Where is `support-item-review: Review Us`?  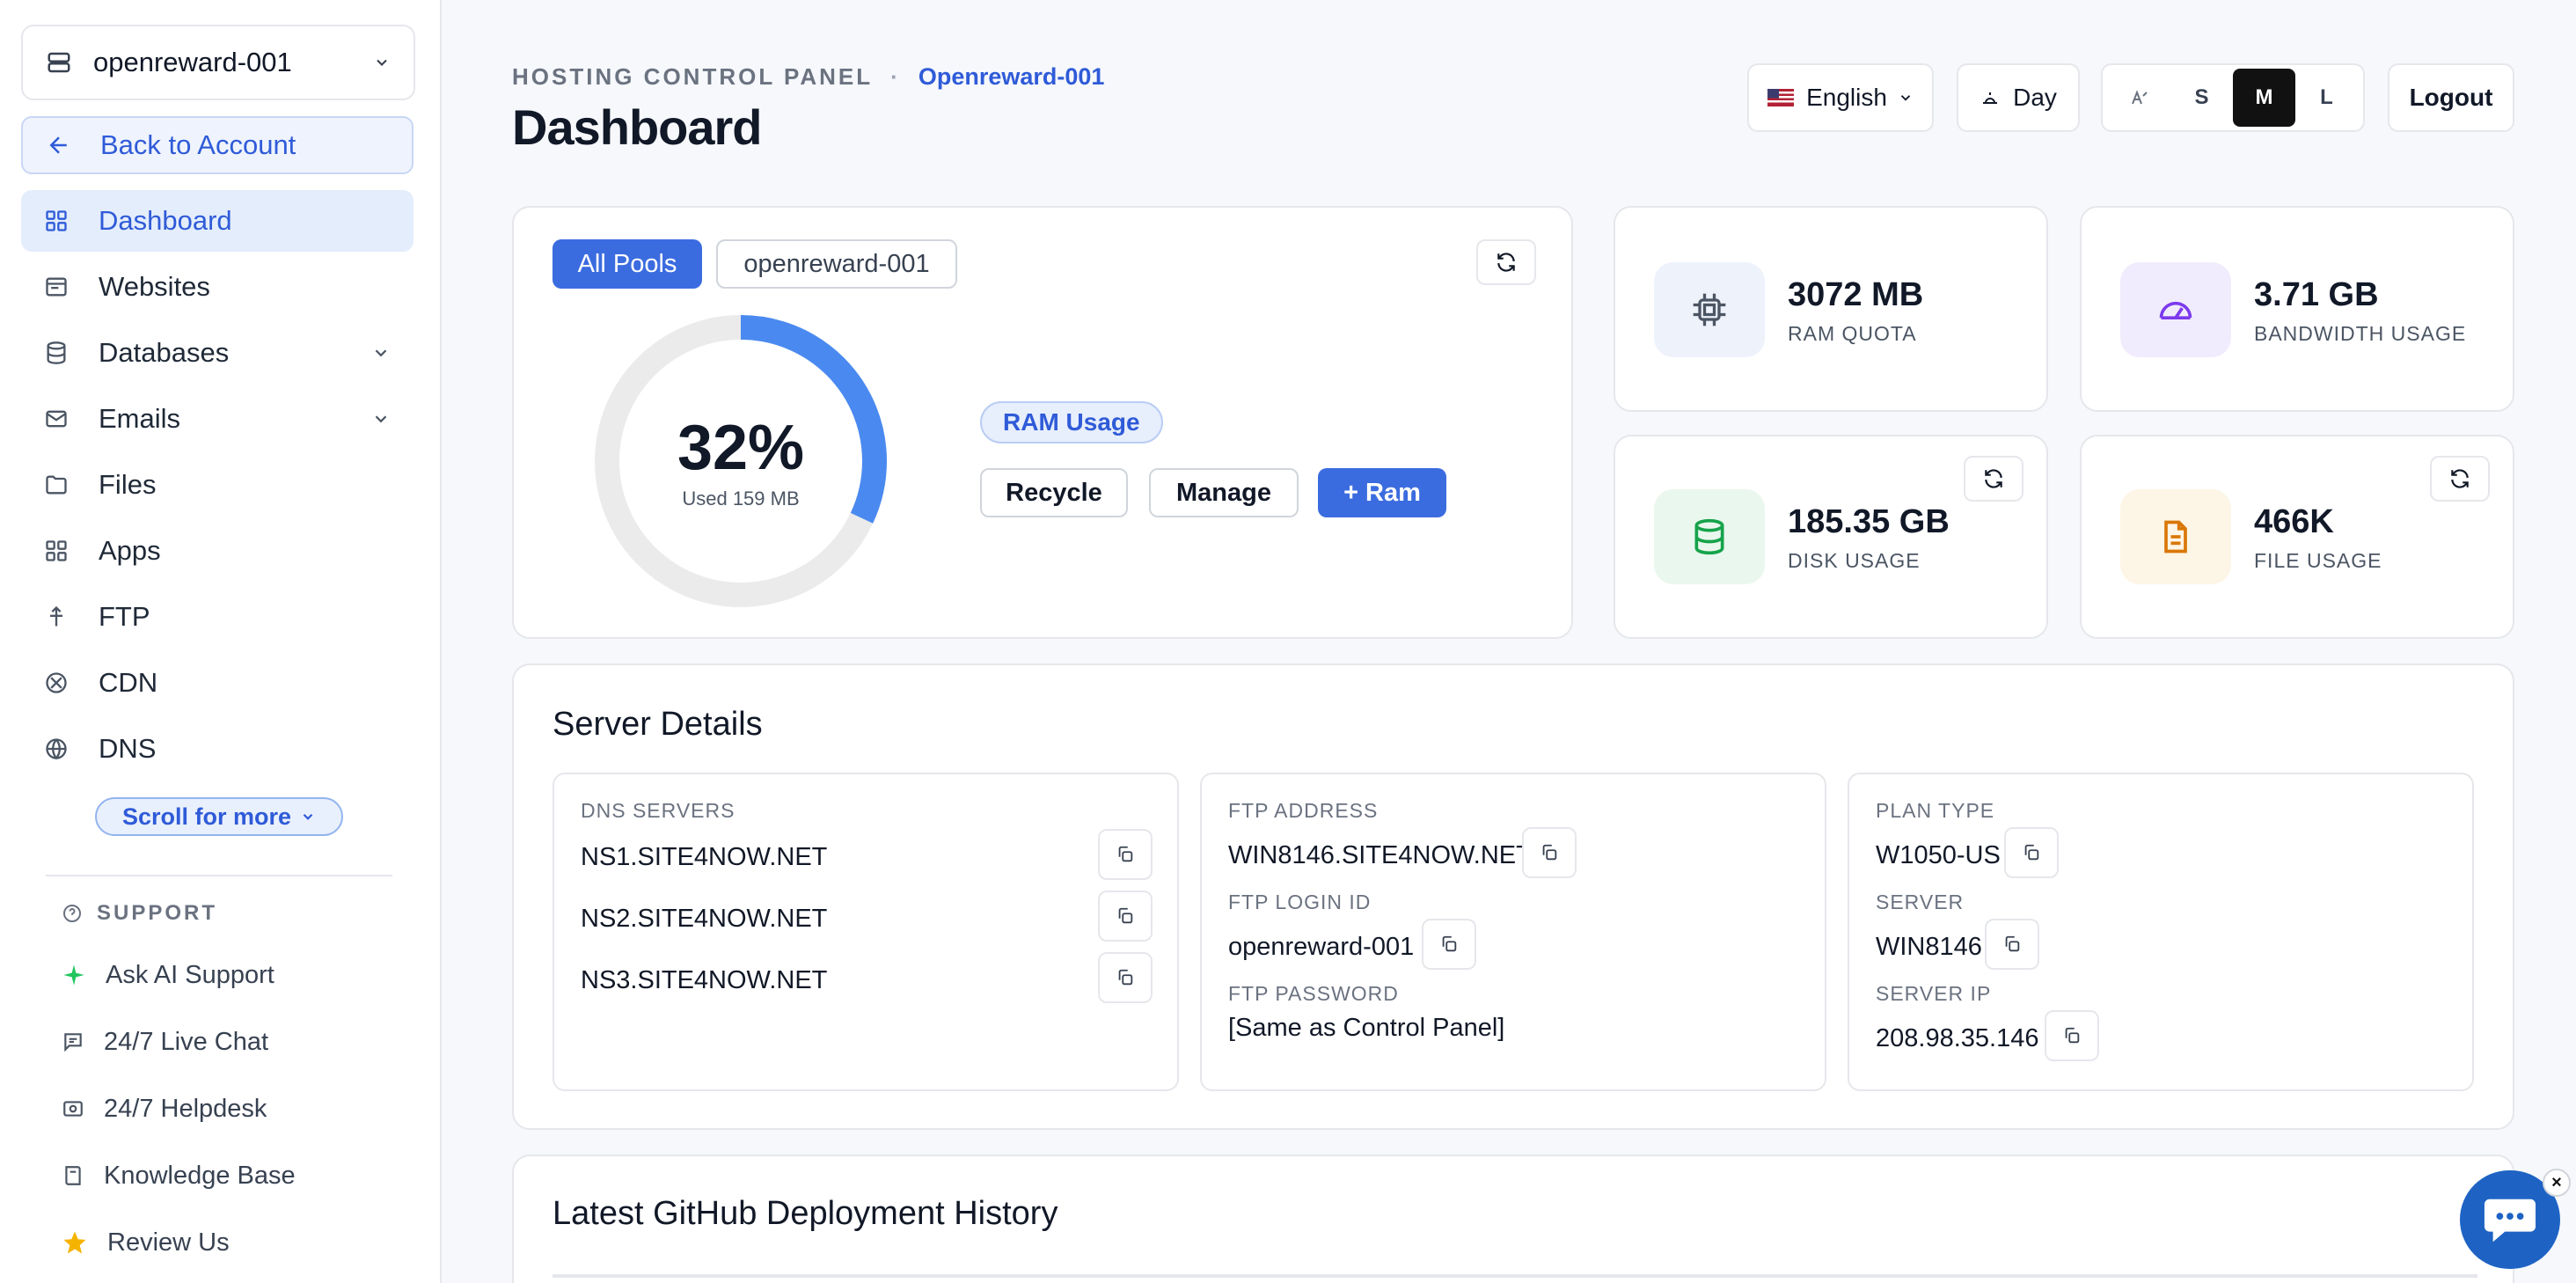 support-item-review: Review Us is located at coordinates (146, 1242).